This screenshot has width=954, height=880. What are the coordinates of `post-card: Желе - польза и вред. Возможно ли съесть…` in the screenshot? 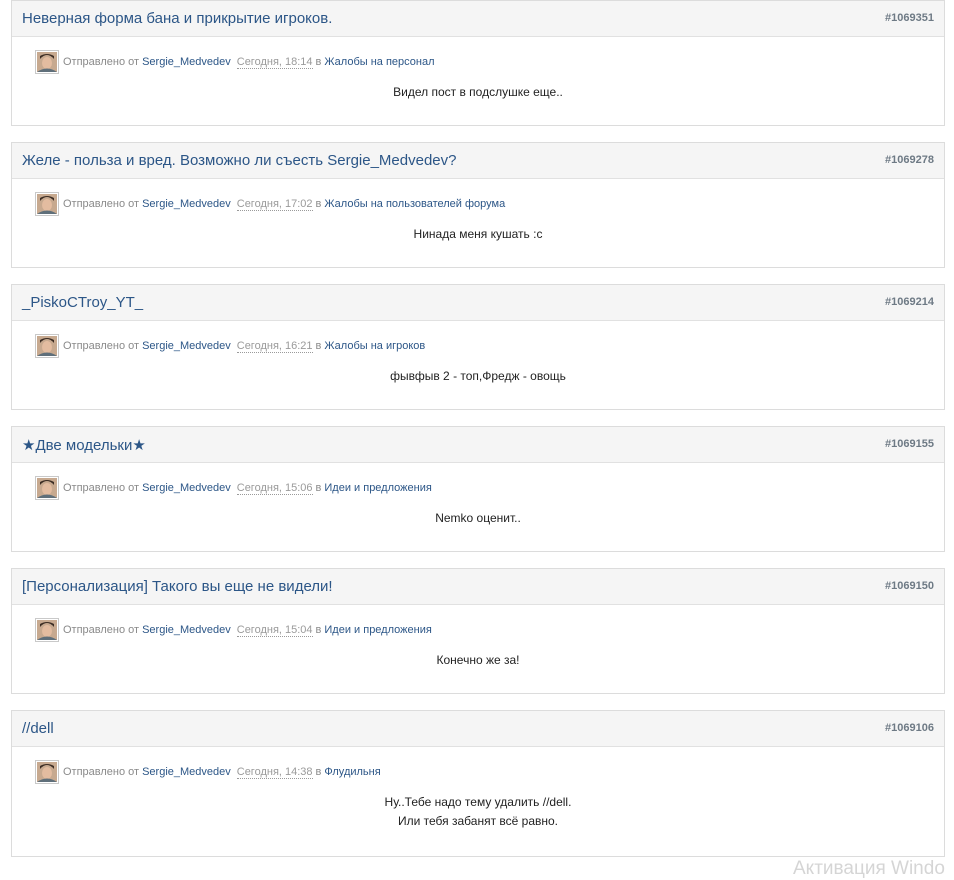 It's located at (478, 205).